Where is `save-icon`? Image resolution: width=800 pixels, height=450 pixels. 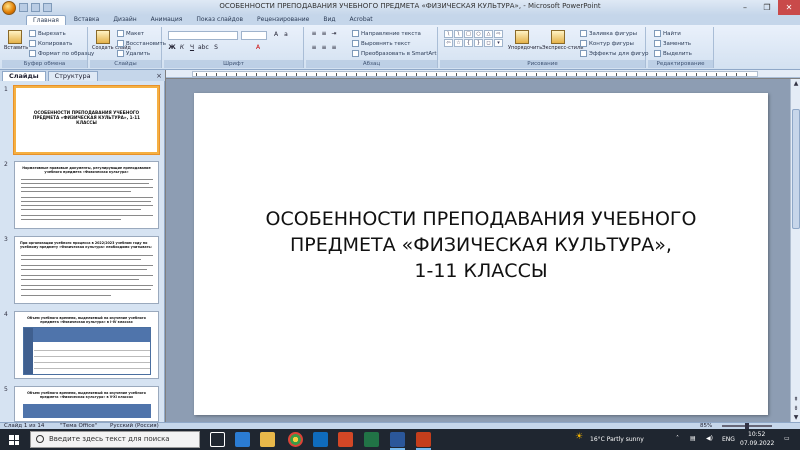 save-icon is located at coordinates (23, 7).